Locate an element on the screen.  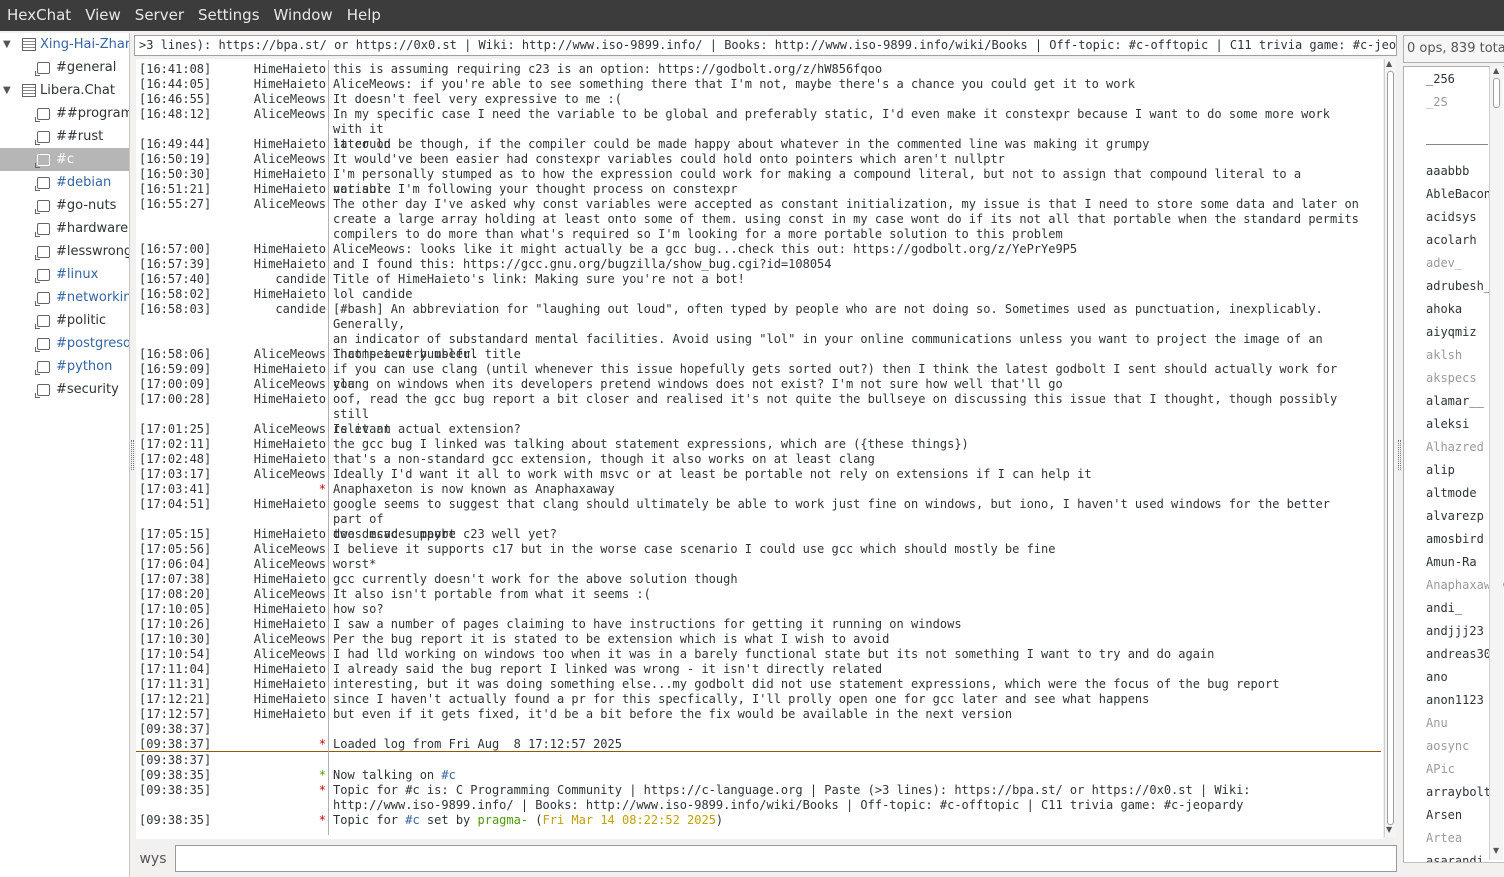
userlist-scroll-up-icon: ▲ is located at coordinates (1496, 70).